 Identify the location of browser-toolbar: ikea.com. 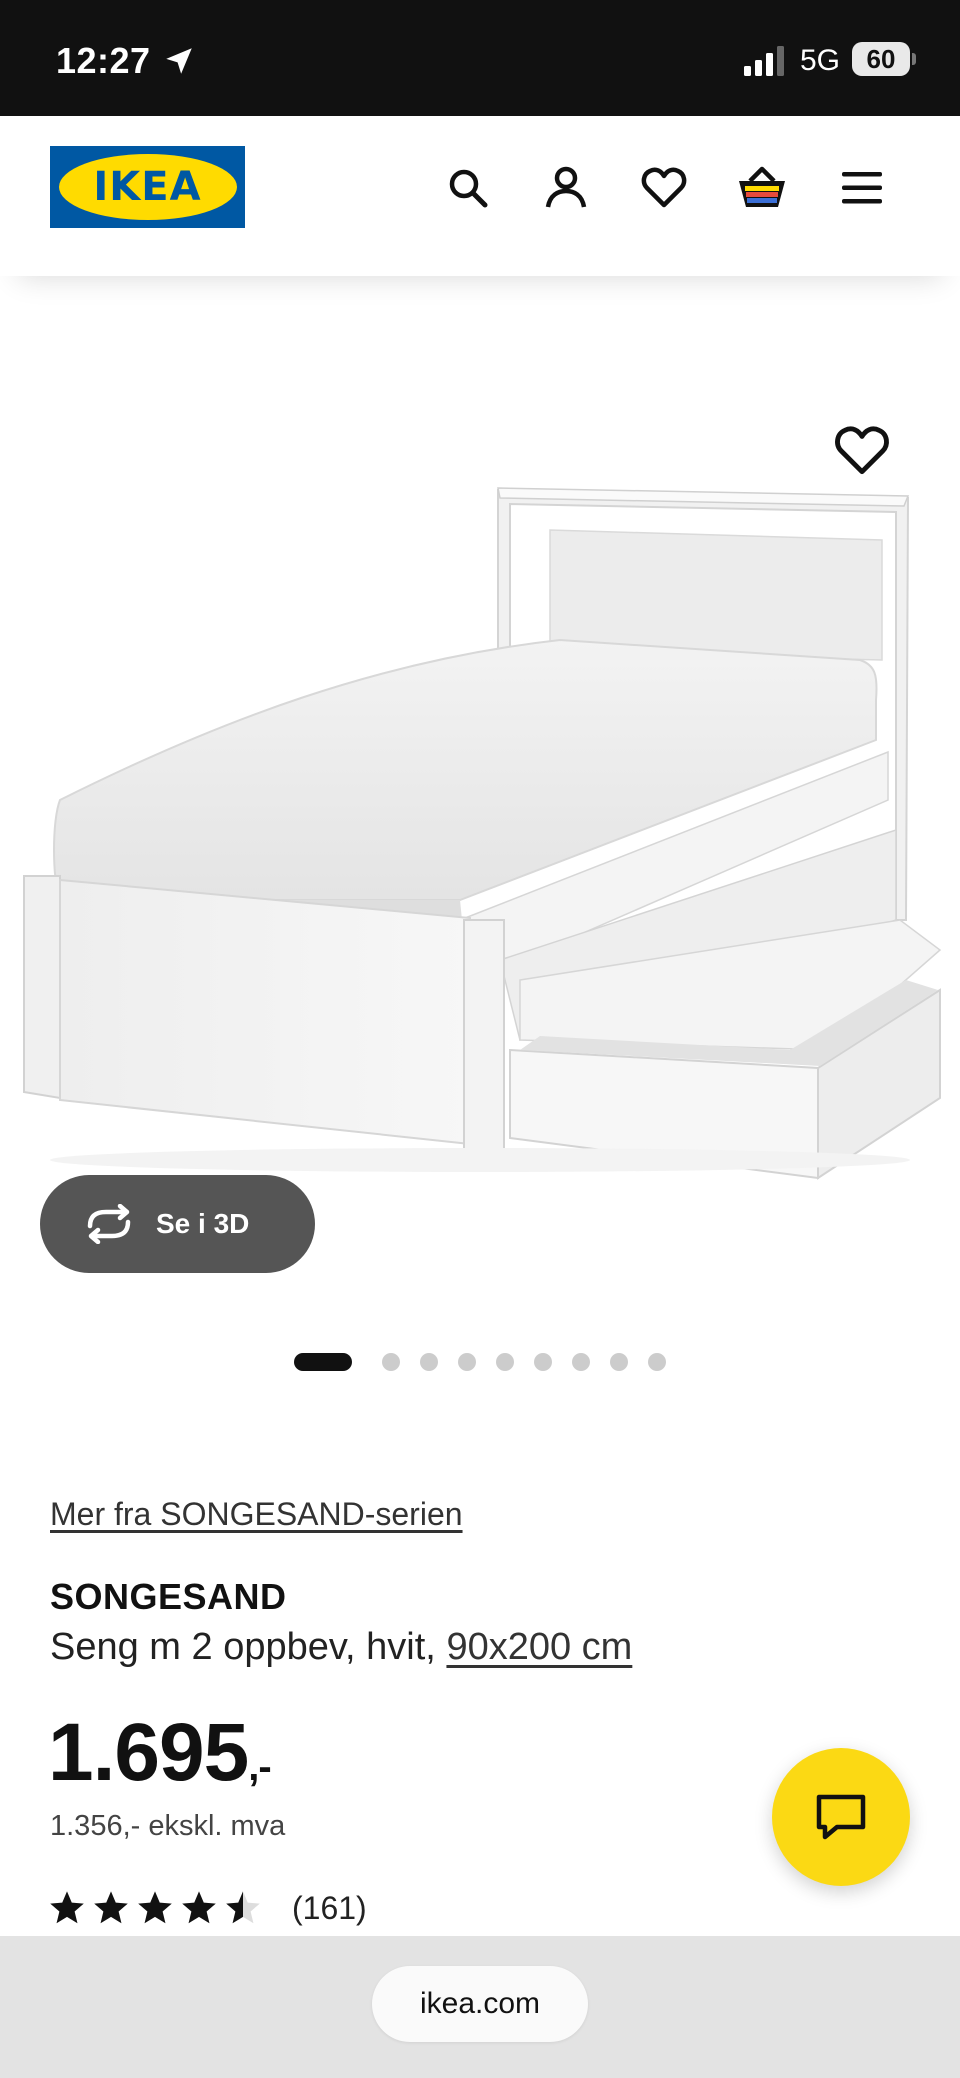
(480, 2007).